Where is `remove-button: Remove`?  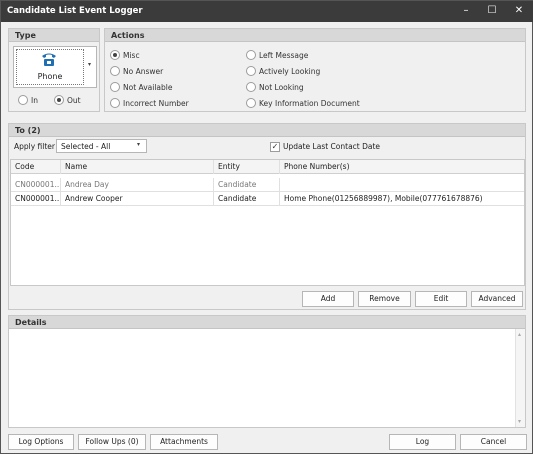
remove-button: Remove is located at coordinates (384, 299).